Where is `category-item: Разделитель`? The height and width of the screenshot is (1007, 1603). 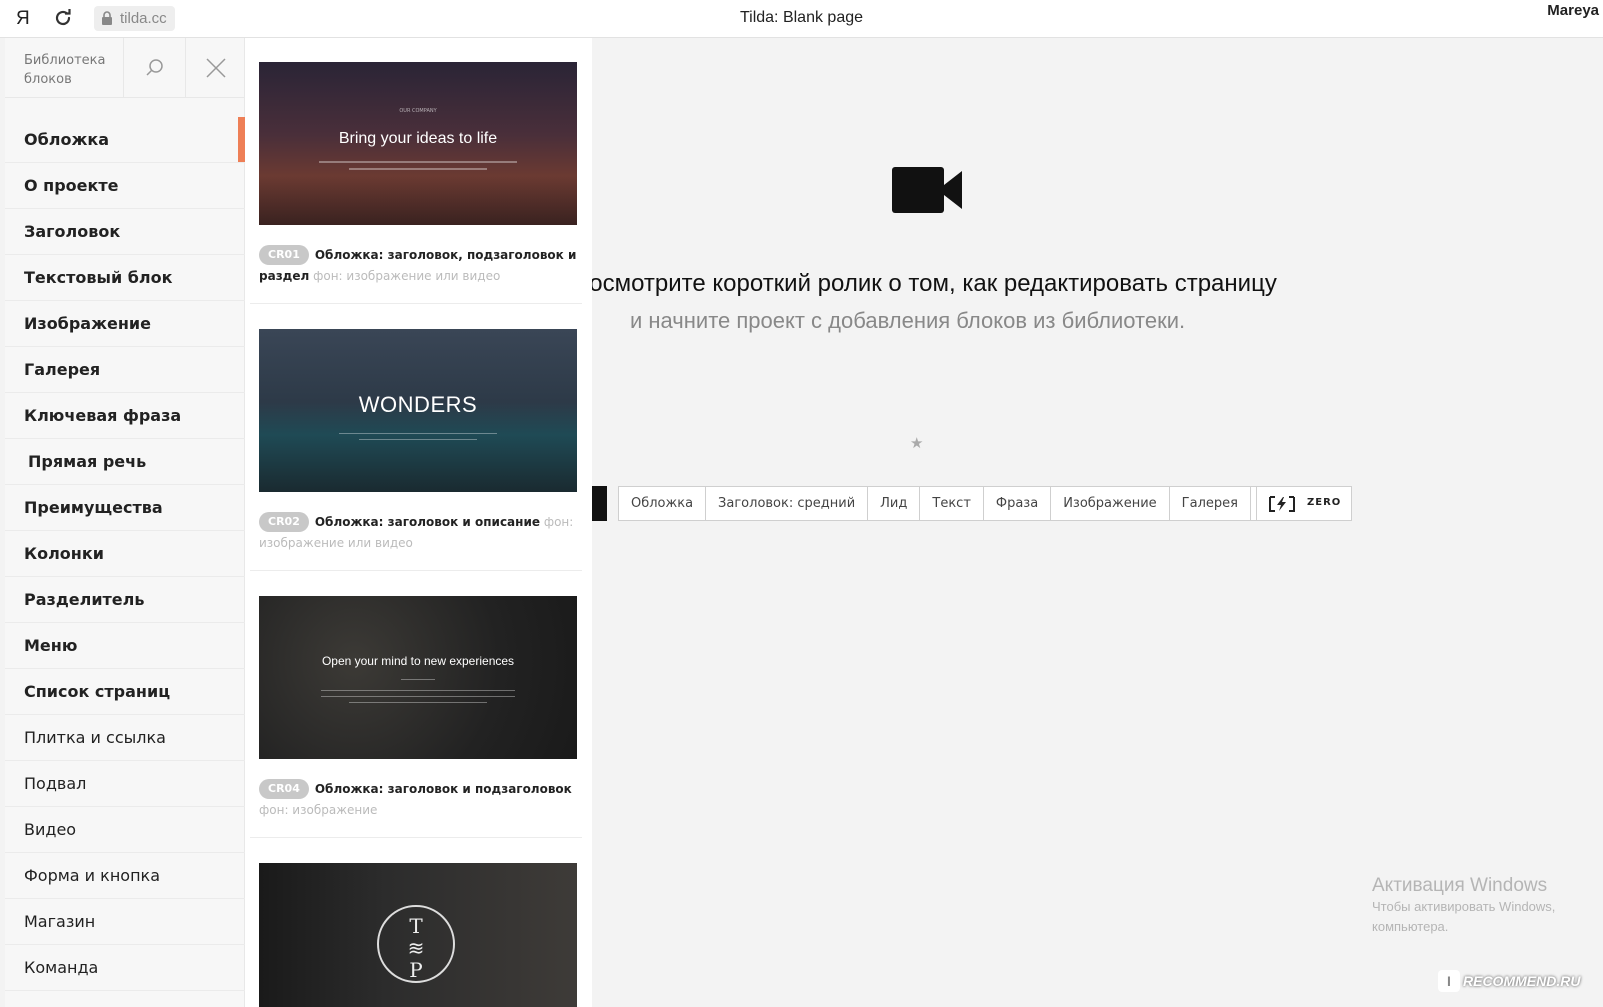
category-item: Разделитель is located at coordinates (125, 600).